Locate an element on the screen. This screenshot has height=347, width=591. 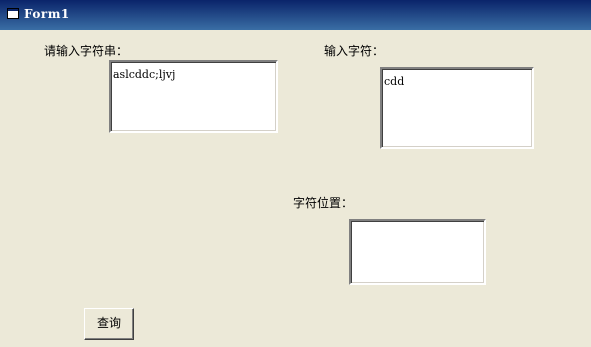
input-string-label: 请输入字符串： is located at coordinates (86, 51).